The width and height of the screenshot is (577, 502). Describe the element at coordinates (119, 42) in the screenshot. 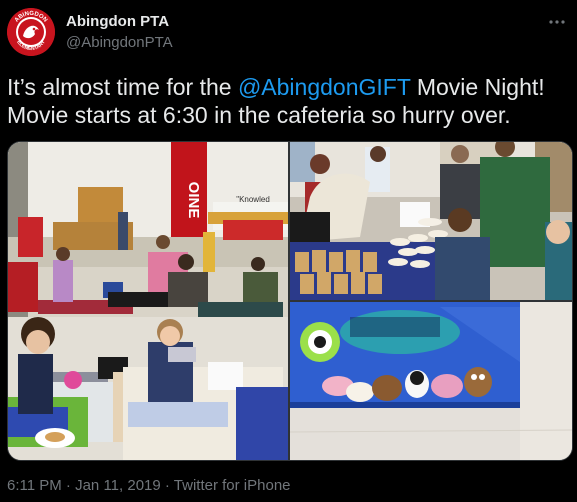

I see `user-handle: @AbingdonPTA` at that location.